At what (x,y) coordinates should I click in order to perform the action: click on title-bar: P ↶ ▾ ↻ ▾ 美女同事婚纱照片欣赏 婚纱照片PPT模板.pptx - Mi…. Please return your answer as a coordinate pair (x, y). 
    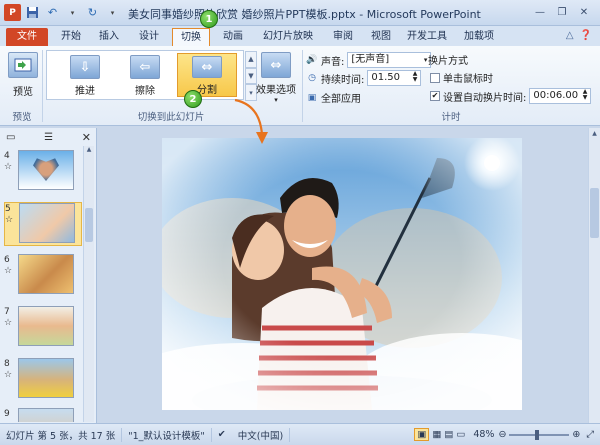
    Looking at the image, I should click on (300, 13).